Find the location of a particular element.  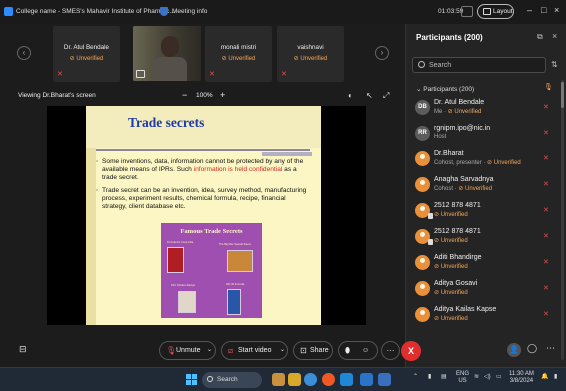

big-mac-picture is located at coordinates (240, 261).